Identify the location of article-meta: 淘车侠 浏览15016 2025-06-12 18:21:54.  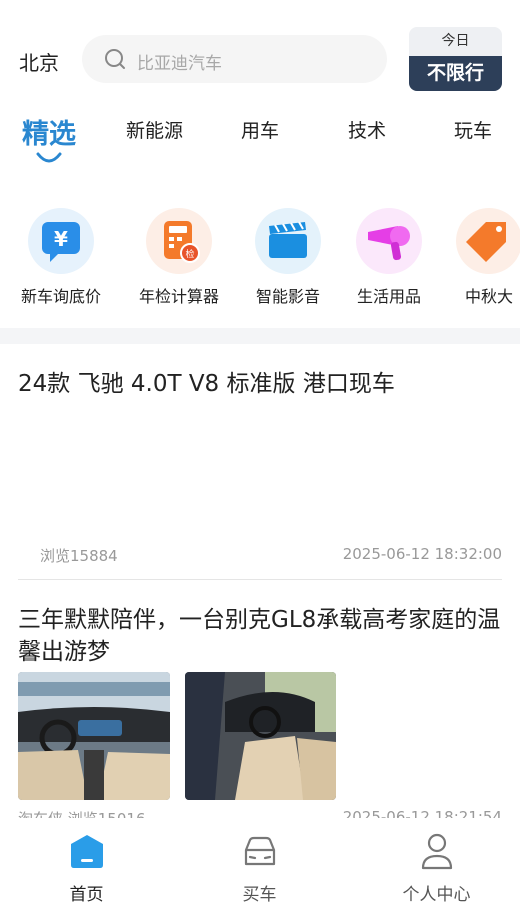
(260, 814).